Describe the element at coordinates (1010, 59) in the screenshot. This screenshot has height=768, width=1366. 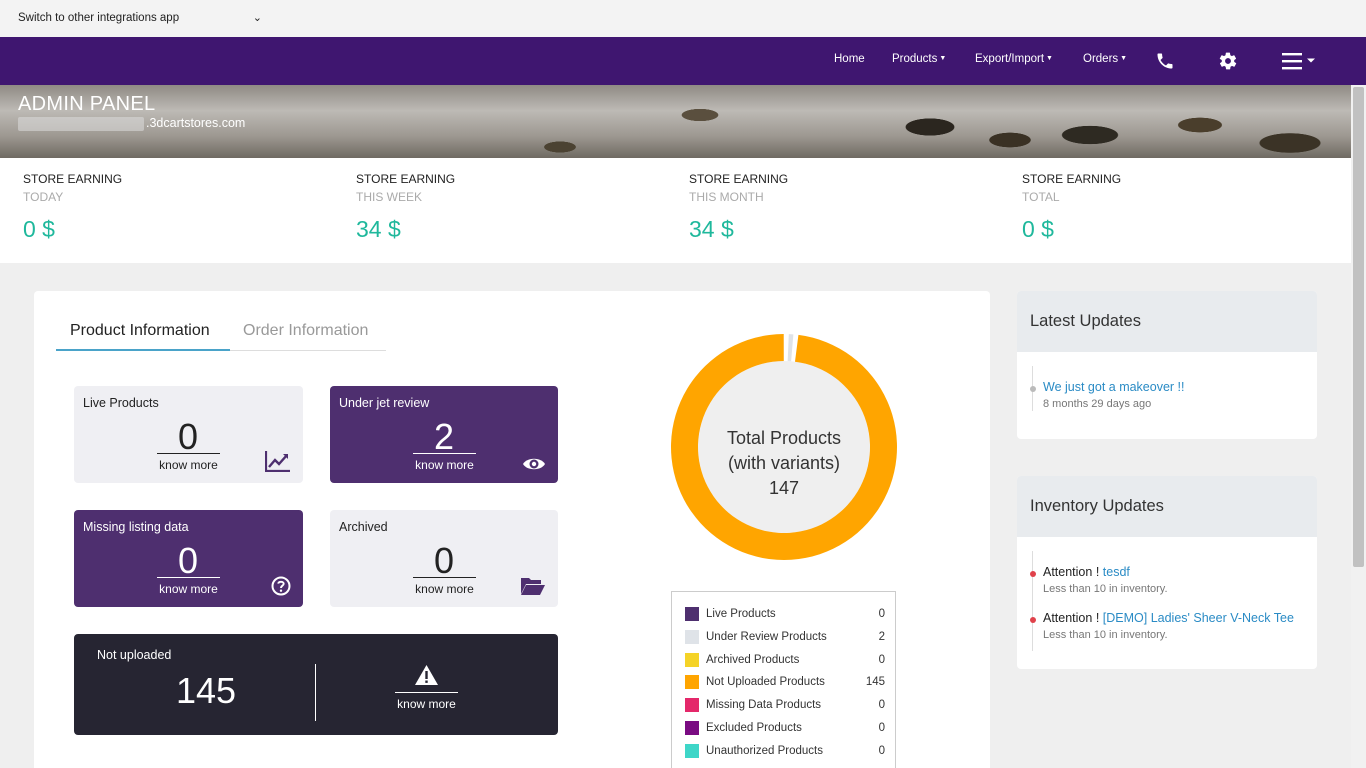
I see `nav-export-import-label: Export/Import` at that location.